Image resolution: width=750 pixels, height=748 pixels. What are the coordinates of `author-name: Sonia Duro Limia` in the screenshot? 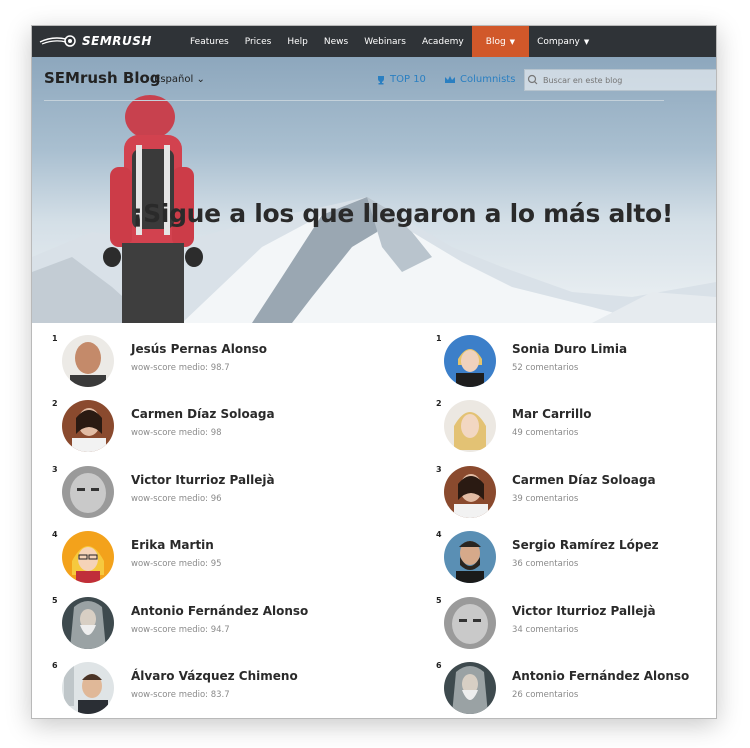 It's located at (569, 349).